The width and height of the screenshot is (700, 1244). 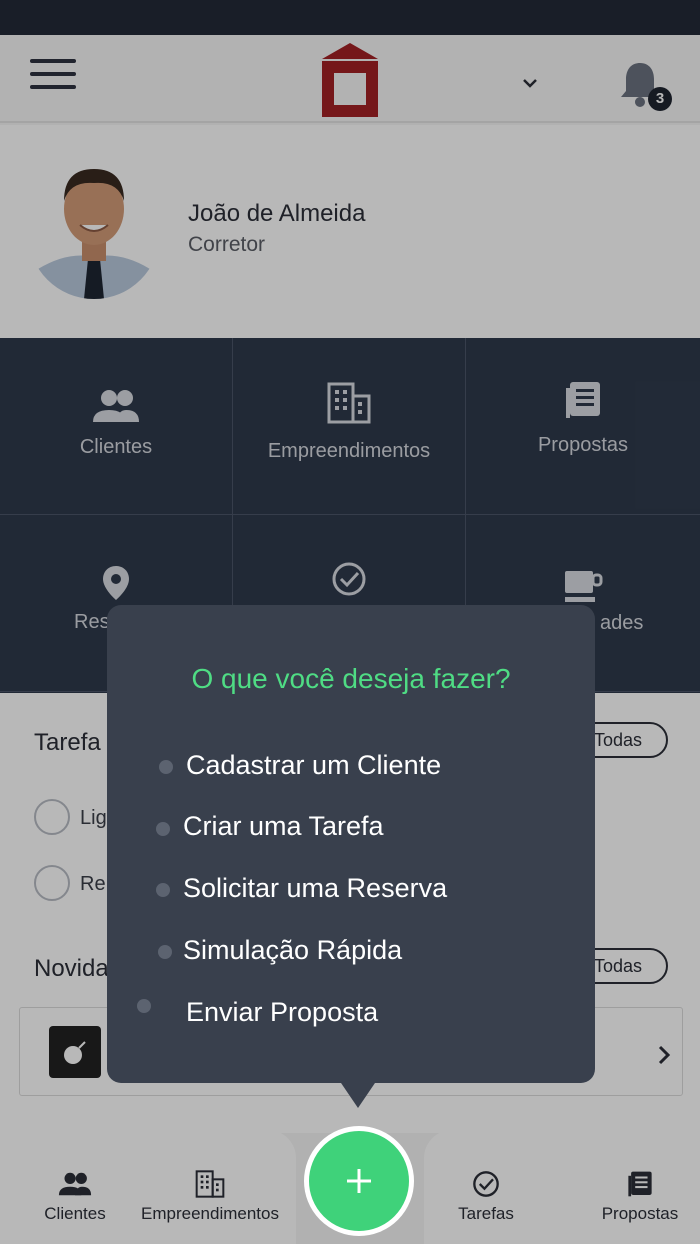 I want to click on nav-label: Propostas, so click(x=640, y=1213).